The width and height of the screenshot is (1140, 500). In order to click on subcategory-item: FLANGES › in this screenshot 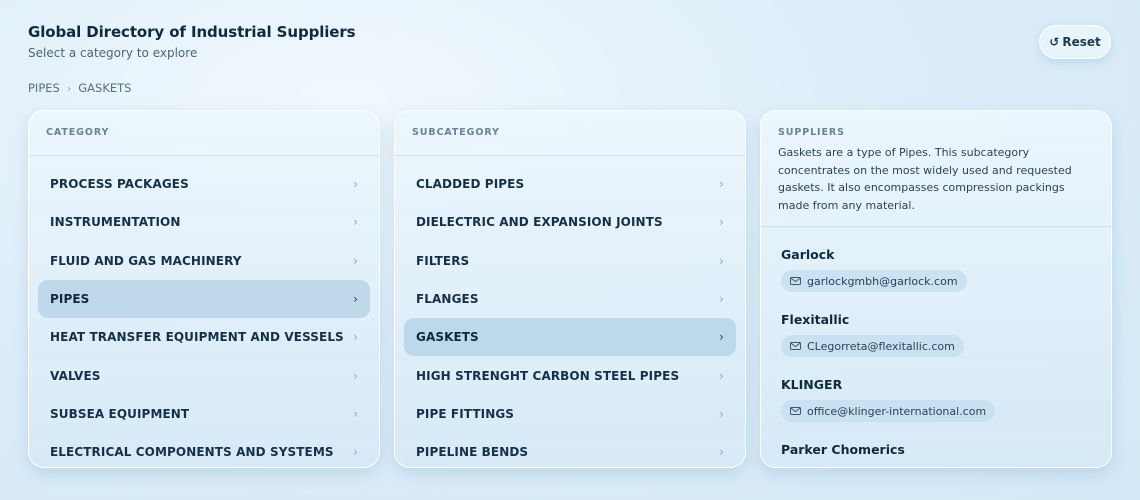, I will do `click(570, 299)`.